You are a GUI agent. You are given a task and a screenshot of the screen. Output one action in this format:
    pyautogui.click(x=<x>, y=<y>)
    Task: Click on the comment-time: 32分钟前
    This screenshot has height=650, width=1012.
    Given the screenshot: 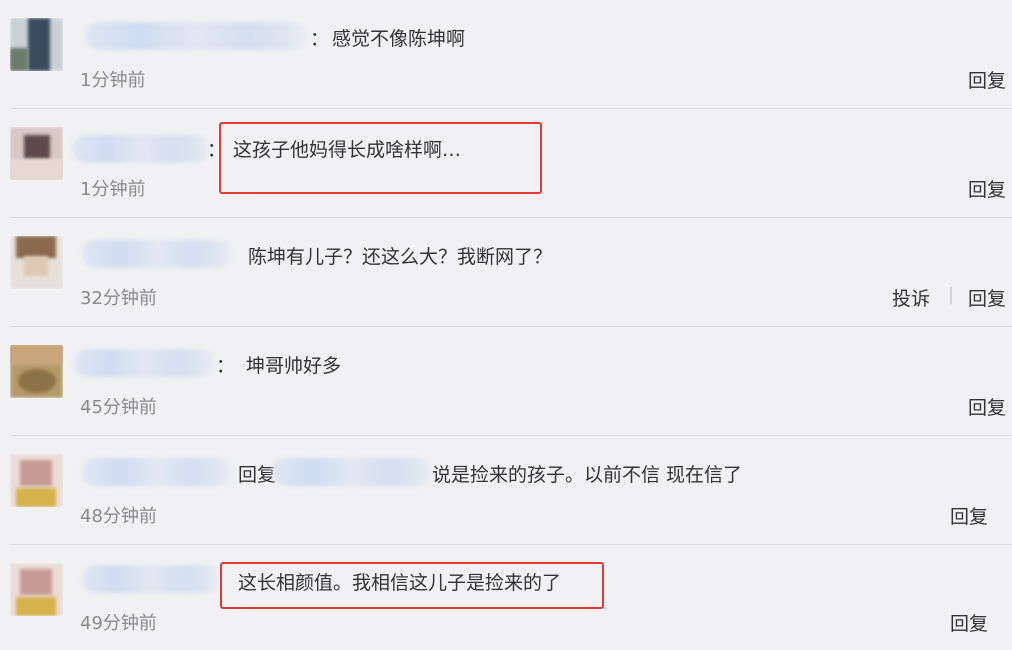 What is the action you would take?
    pyautogui.click(x=118, y=298)
    